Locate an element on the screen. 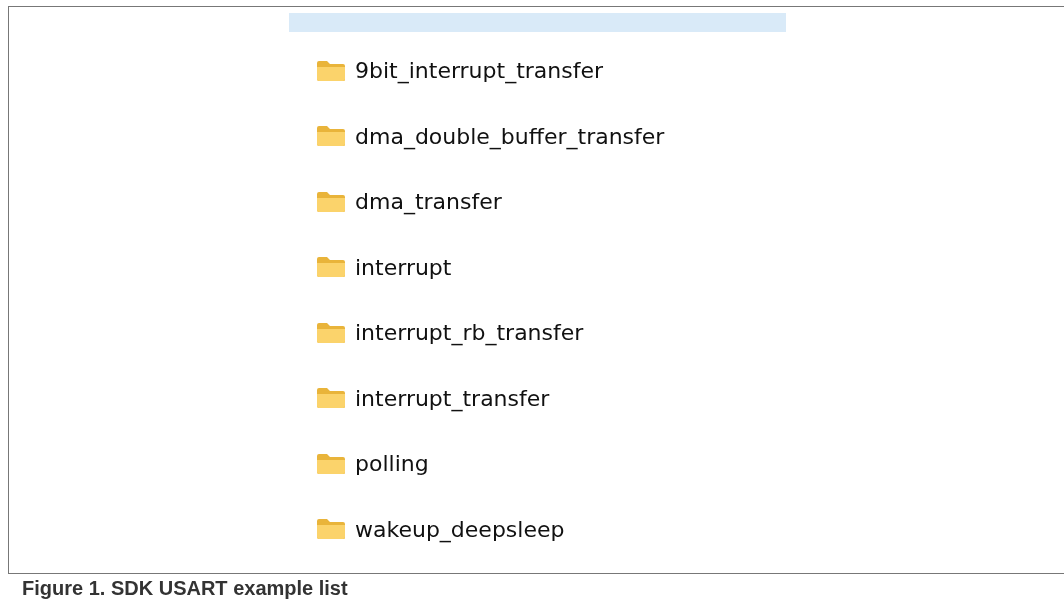 The height and width of the screenshot is (604, 1064). folder-name: polling is located at coordinates (392, 464).